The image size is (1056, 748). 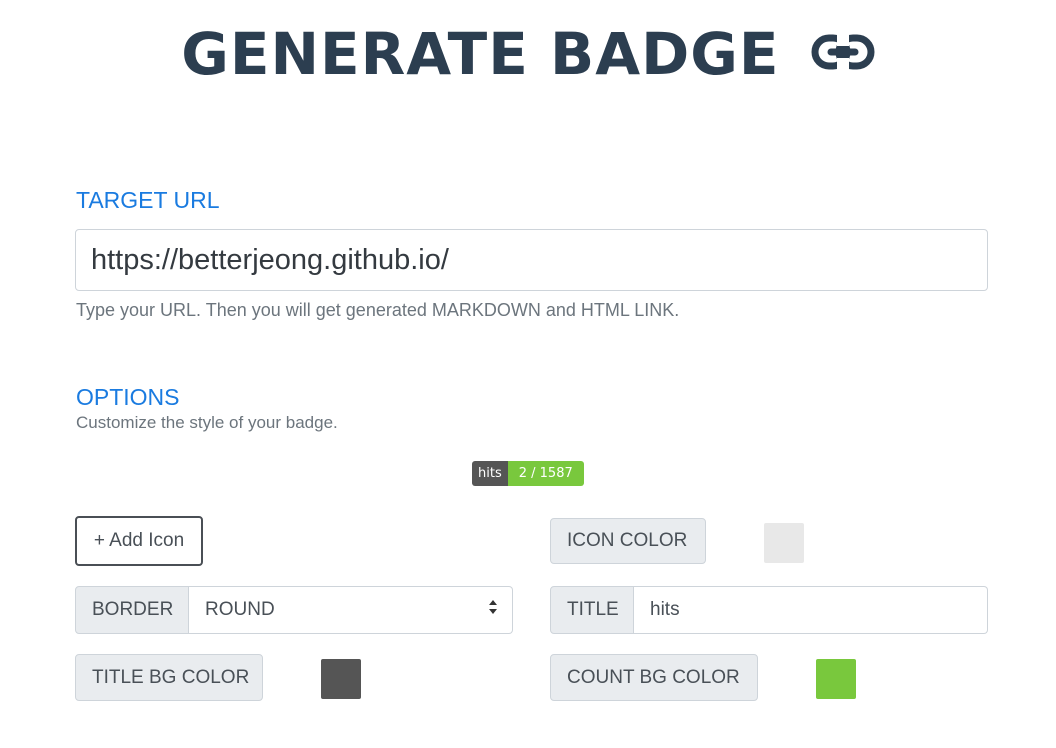 I want to click on border-label: BORDER, so click(x=132, y=610).